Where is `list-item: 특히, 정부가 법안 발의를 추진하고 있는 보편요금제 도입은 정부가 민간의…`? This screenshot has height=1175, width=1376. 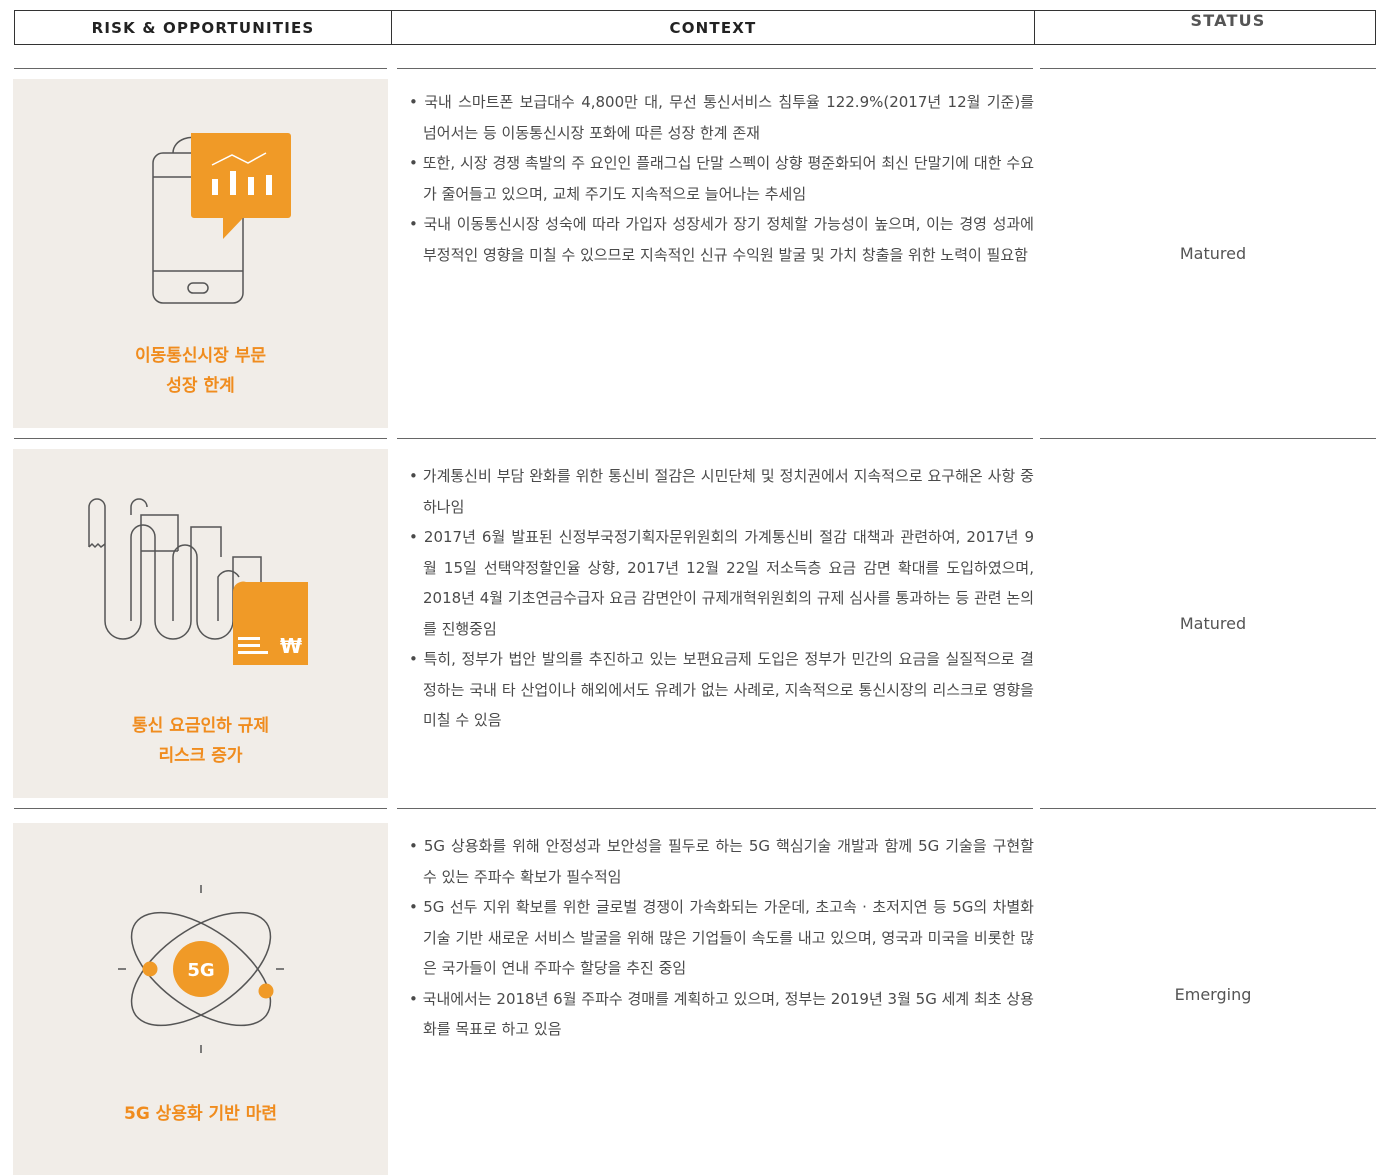
list-item: 특히, 정부가 법안 발의를 추진하고 있는 보편요금제 도입은 정부가 민간의… is located at coordinates (721, 690).